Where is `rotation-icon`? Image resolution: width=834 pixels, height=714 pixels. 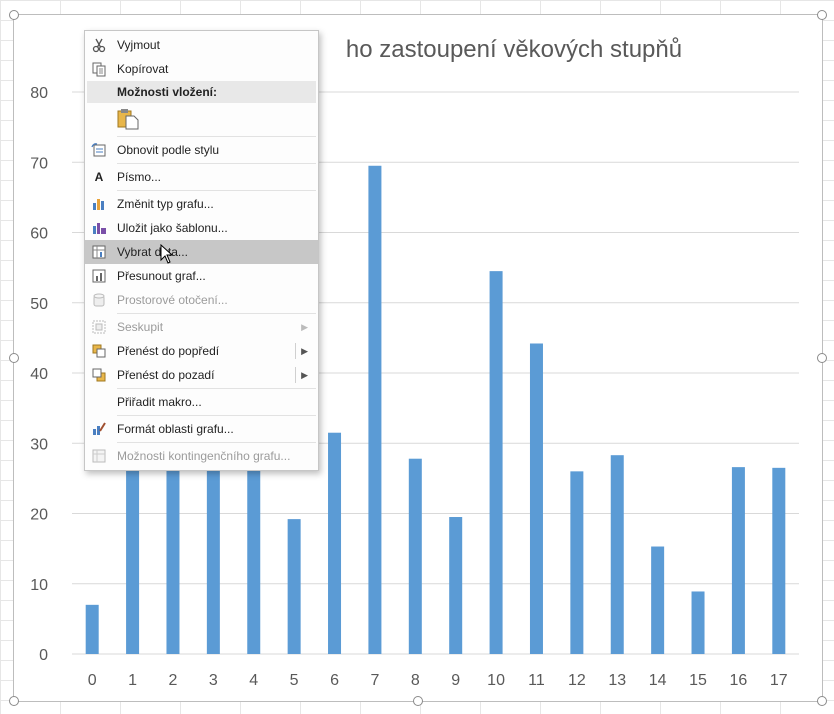
rotation-icon is located at coordinates (99, 300).